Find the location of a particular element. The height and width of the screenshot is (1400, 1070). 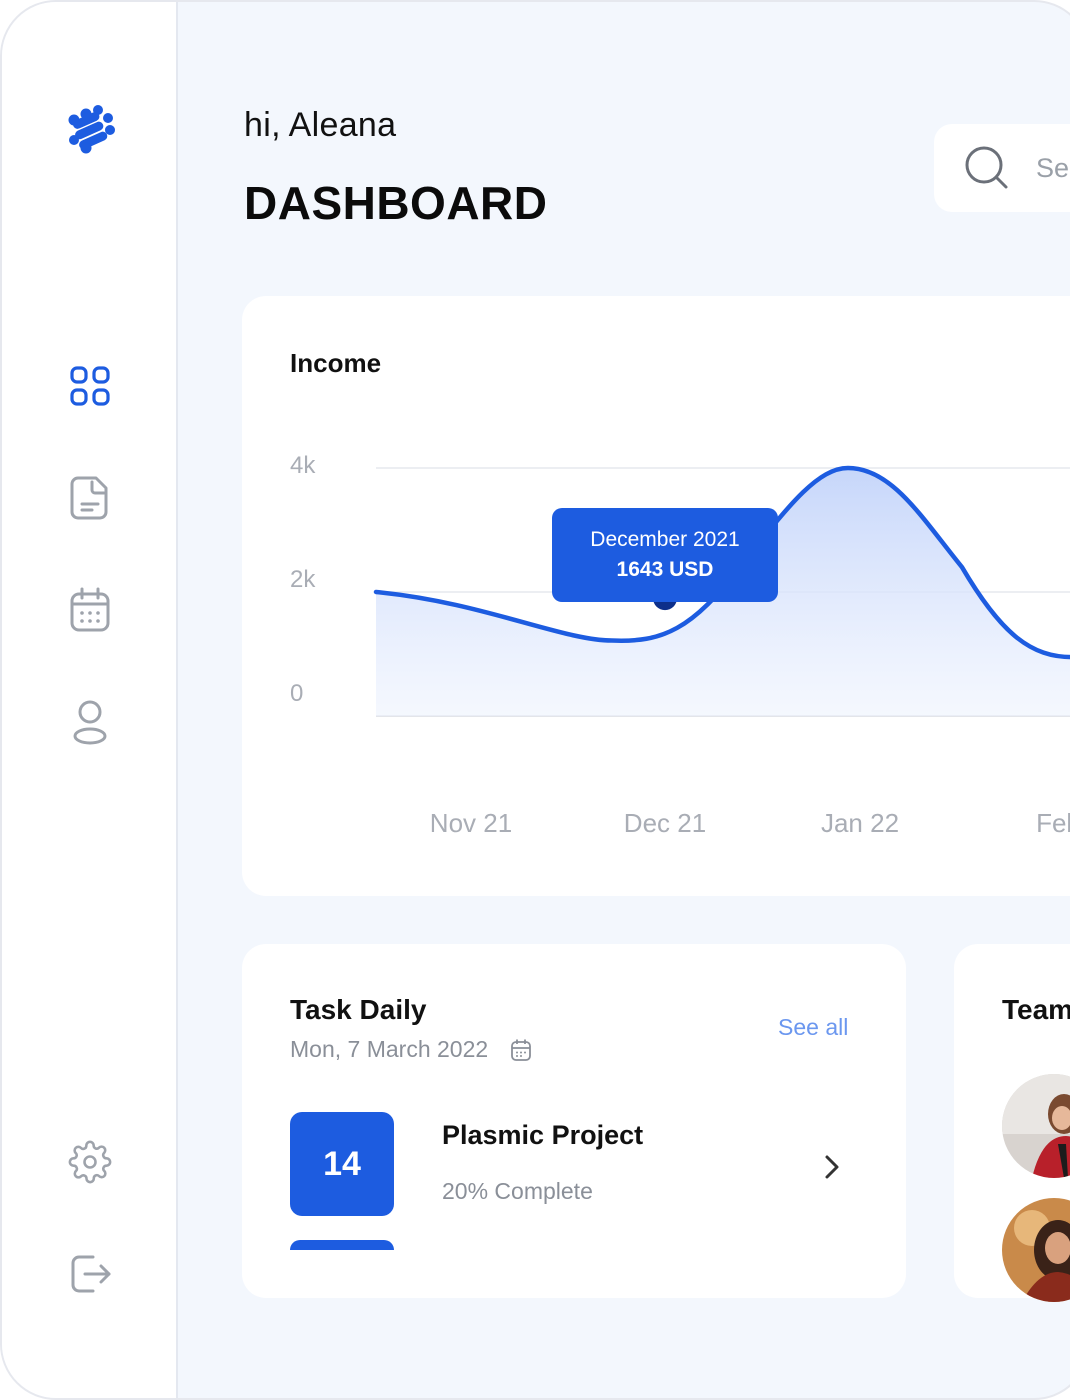

sidebar-item-calendar is located at coordinates (90, 610).